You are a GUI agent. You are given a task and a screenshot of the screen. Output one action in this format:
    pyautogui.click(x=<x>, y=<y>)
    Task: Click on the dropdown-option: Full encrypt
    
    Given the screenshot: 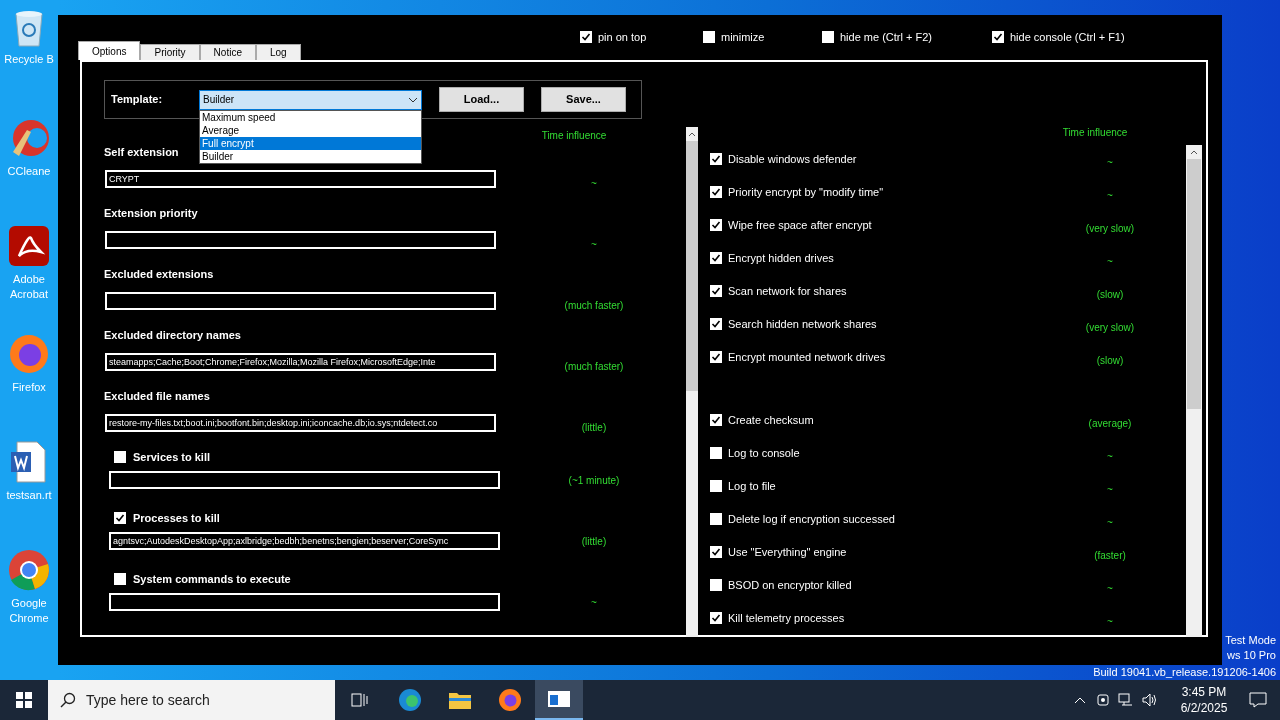 What is the action you would take?
    pyautogui.click(x=310, y=143)
    